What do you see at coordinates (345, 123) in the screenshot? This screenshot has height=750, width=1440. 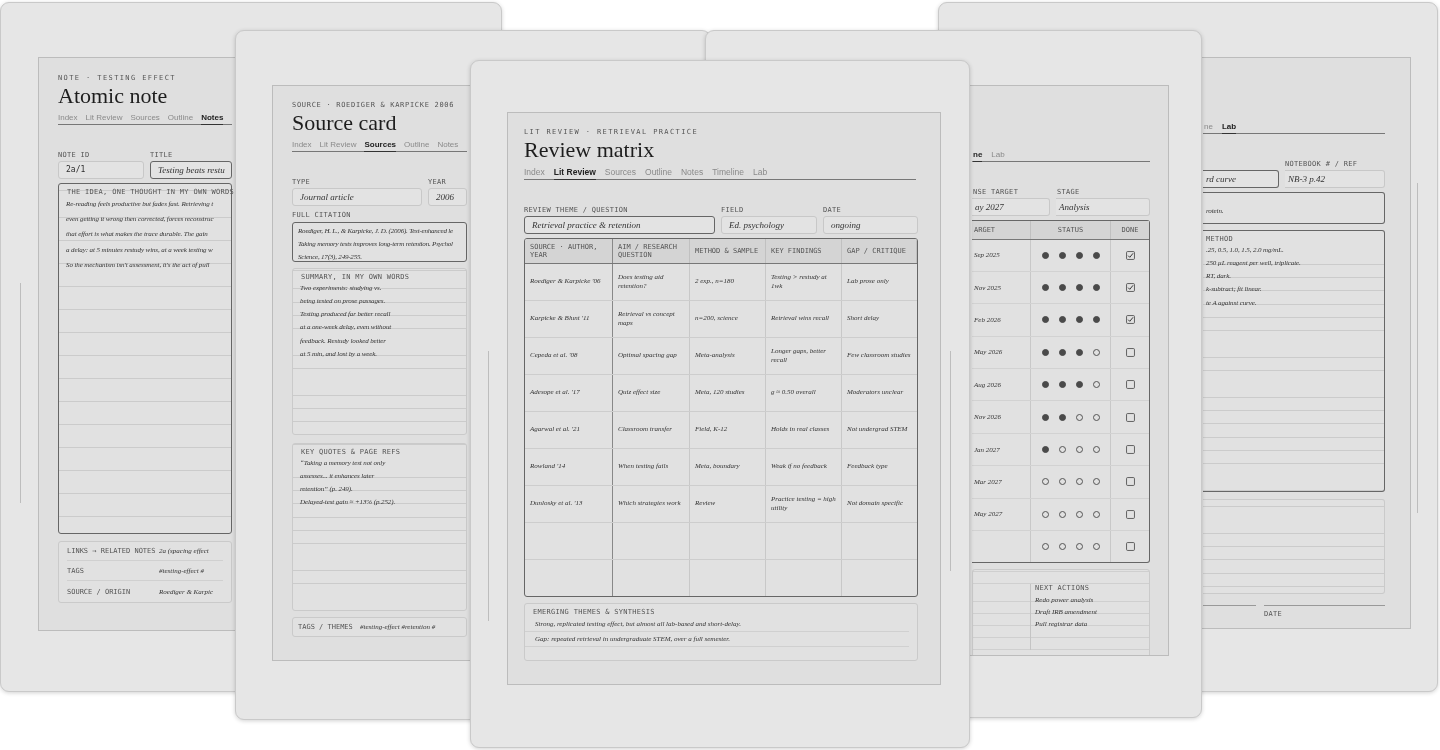 I see `page-title: Source card` at bounding box center [345, 123].